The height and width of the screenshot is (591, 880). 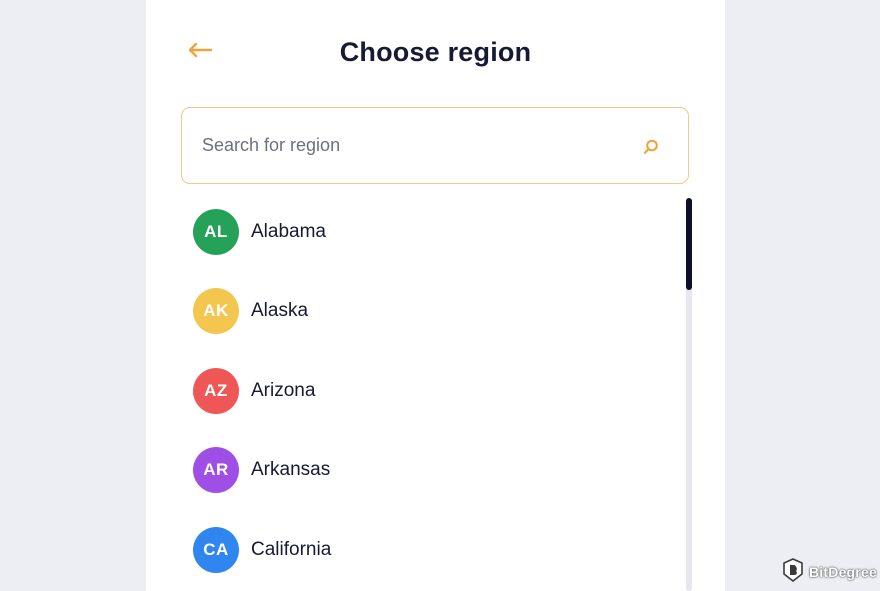 What do you see at coordinates (426, 550) in the screenshot?
I see `region-item: CA California` at bounding box center [426, 550].